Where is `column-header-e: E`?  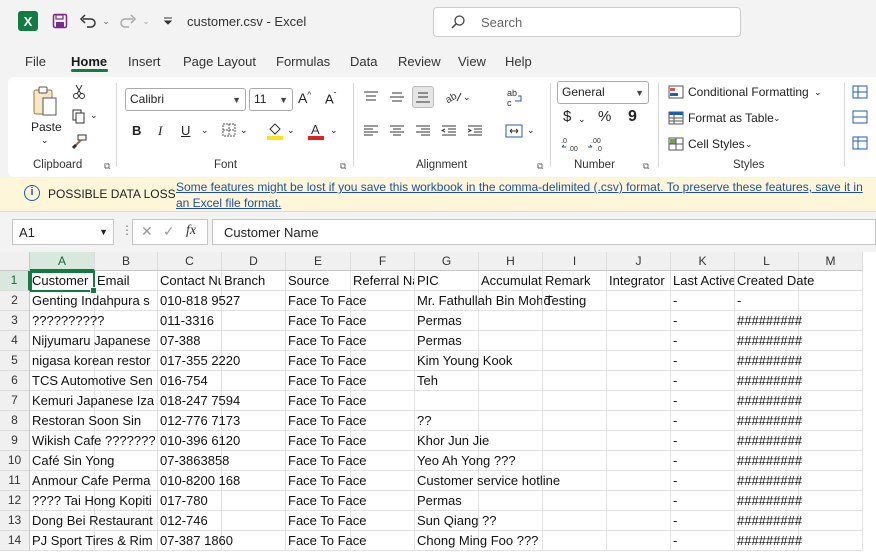 column-header-e: E is located at coordinates (318, 261).